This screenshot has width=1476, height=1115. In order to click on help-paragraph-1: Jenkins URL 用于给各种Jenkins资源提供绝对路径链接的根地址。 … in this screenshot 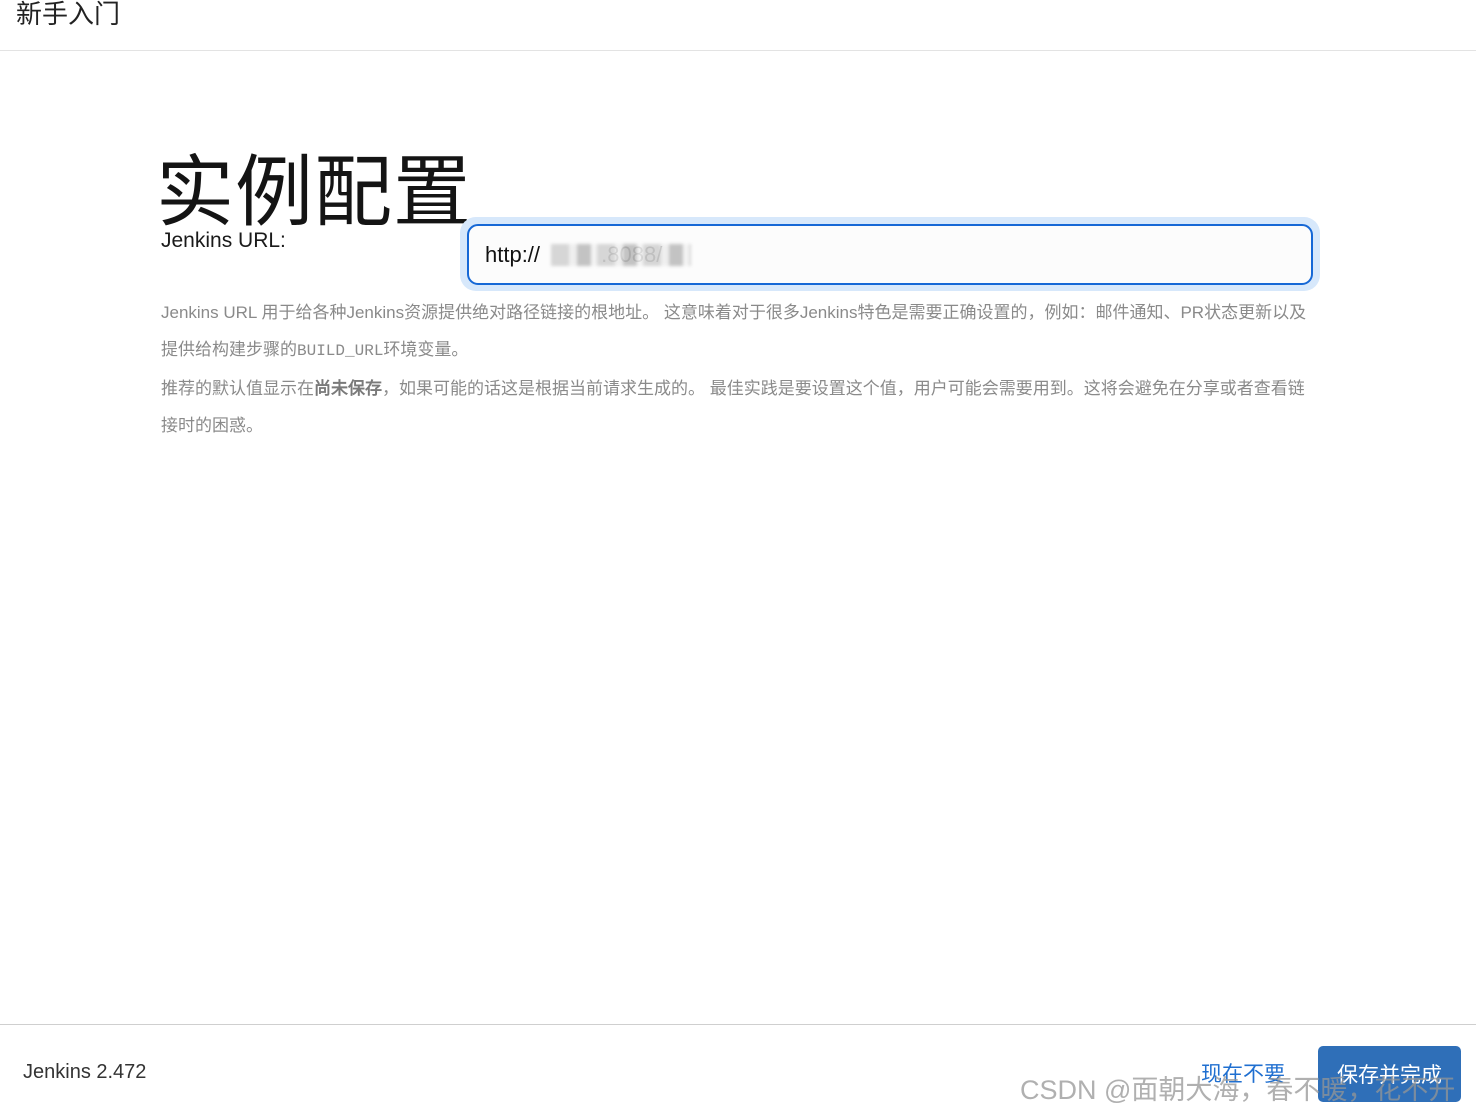, I will do `click(736, 332)`.